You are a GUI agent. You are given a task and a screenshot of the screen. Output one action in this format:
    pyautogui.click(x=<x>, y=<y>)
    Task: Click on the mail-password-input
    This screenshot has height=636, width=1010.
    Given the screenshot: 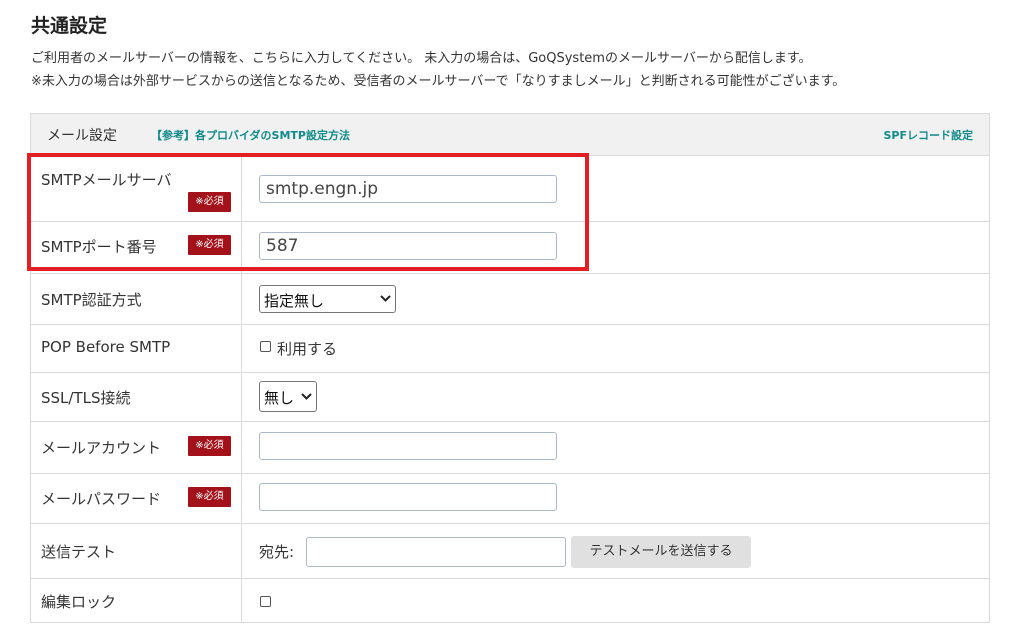 What is the action you would take?
    pyautogui.click(x=408, y=497)
    